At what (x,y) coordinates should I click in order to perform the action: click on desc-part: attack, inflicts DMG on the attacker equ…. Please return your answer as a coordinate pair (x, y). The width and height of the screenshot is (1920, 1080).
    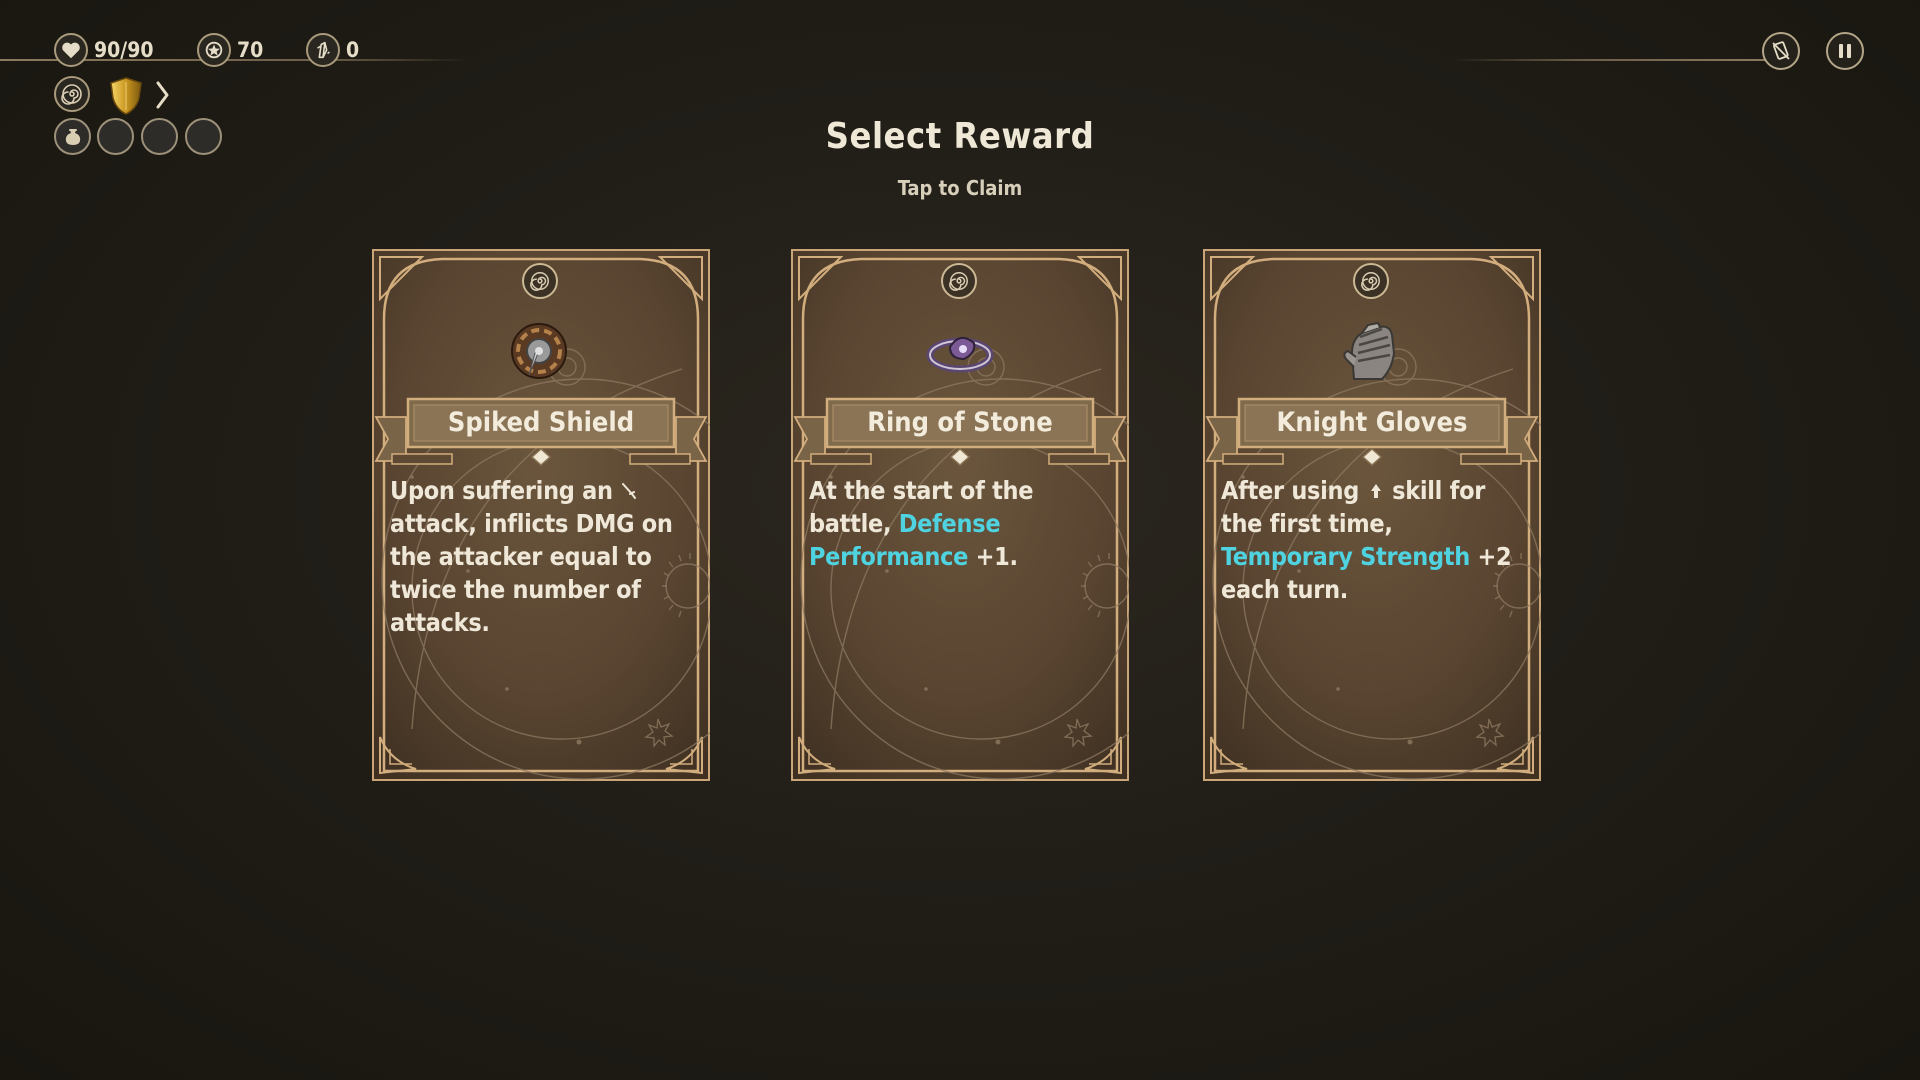
    Looking at the image, I should click on (531, 573).